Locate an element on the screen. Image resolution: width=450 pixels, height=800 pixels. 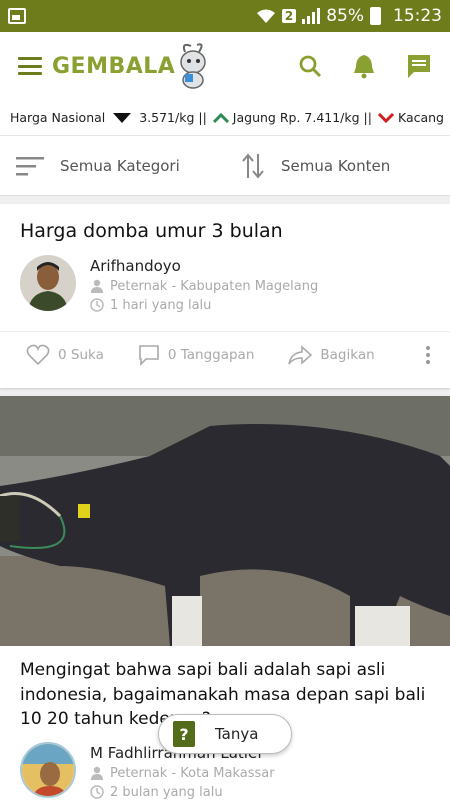
share-icon is located at coordinates (300, 355).